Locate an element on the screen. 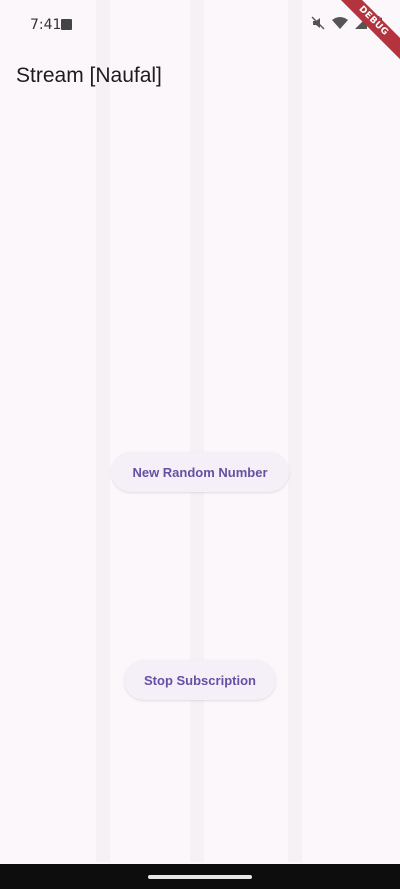  signal-icon is located at coordinates (361, 23).